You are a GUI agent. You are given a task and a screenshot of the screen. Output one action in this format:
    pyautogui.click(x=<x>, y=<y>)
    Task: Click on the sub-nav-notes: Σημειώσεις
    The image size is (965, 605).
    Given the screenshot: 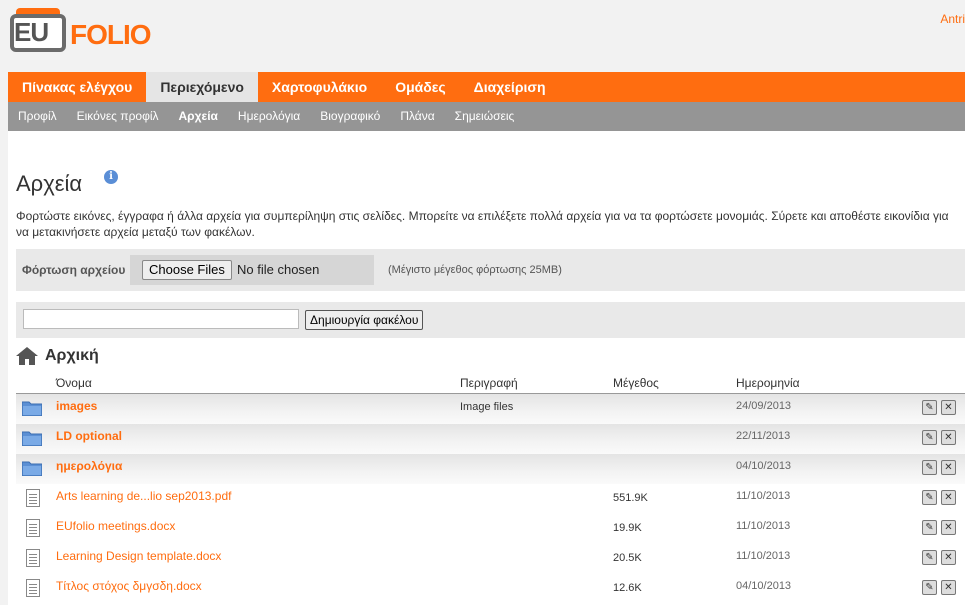 What is the action you would take?
    pyautogui.click(x=485, y=116)
    